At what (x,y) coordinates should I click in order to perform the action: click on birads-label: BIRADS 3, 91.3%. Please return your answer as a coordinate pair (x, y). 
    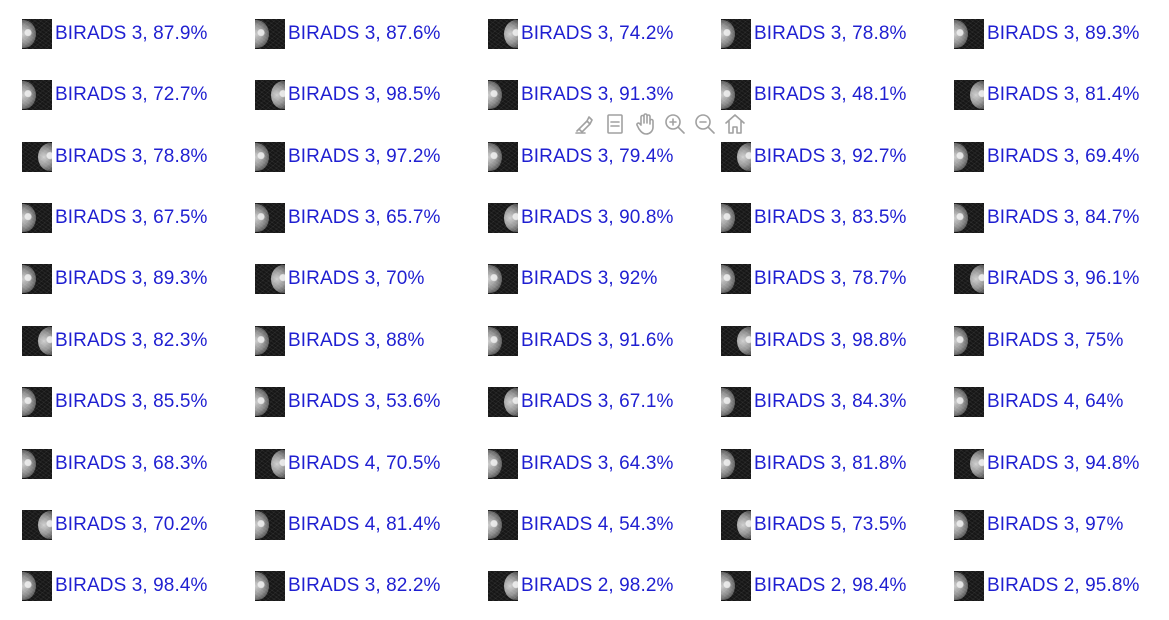
    Looking at the image, I should click on (597, 94).